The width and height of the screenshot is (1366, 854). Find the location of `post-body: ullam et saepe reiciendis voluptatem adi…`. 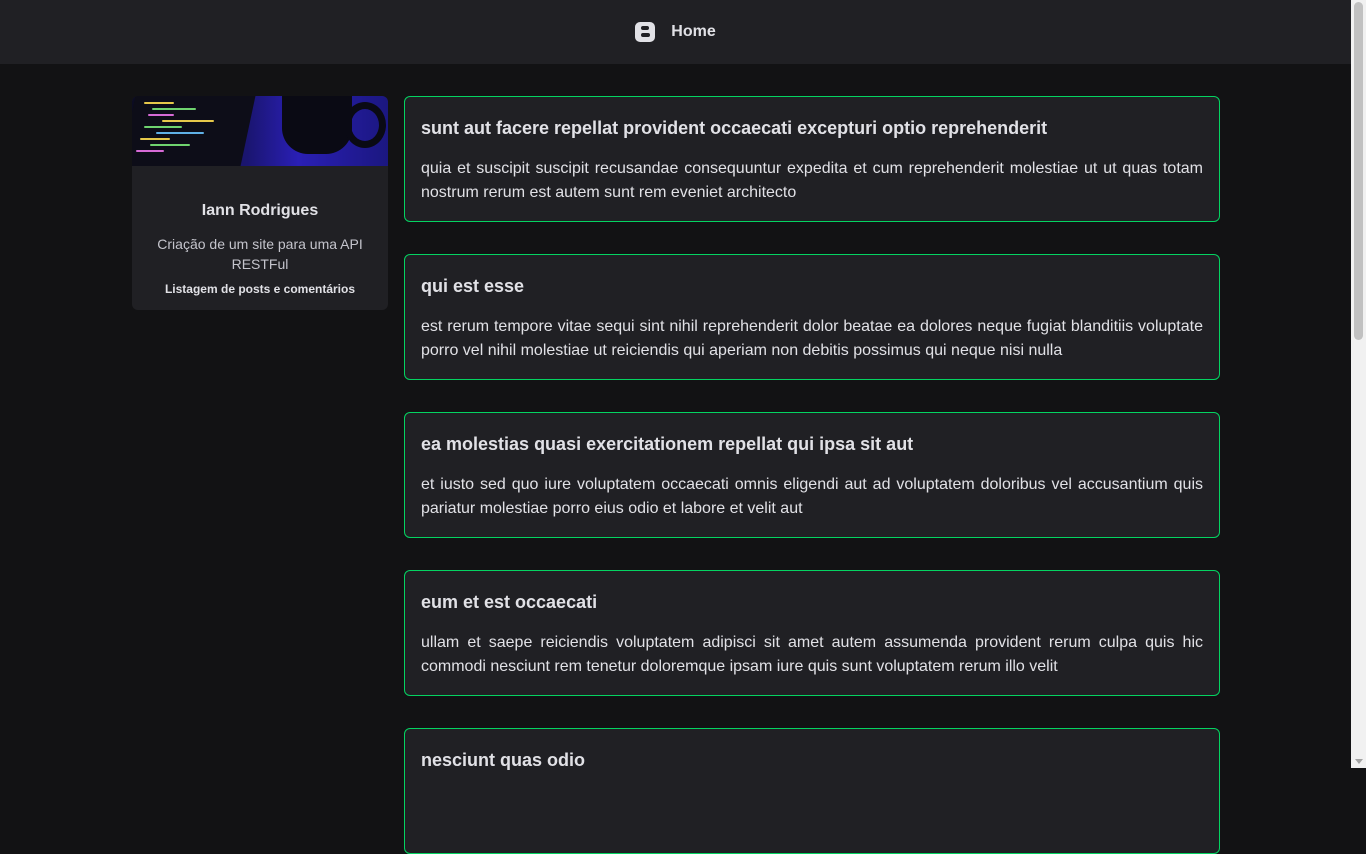

post-body: ullam et saepe reiciendis voluptatem adi… is located at coordinates (812, 654).